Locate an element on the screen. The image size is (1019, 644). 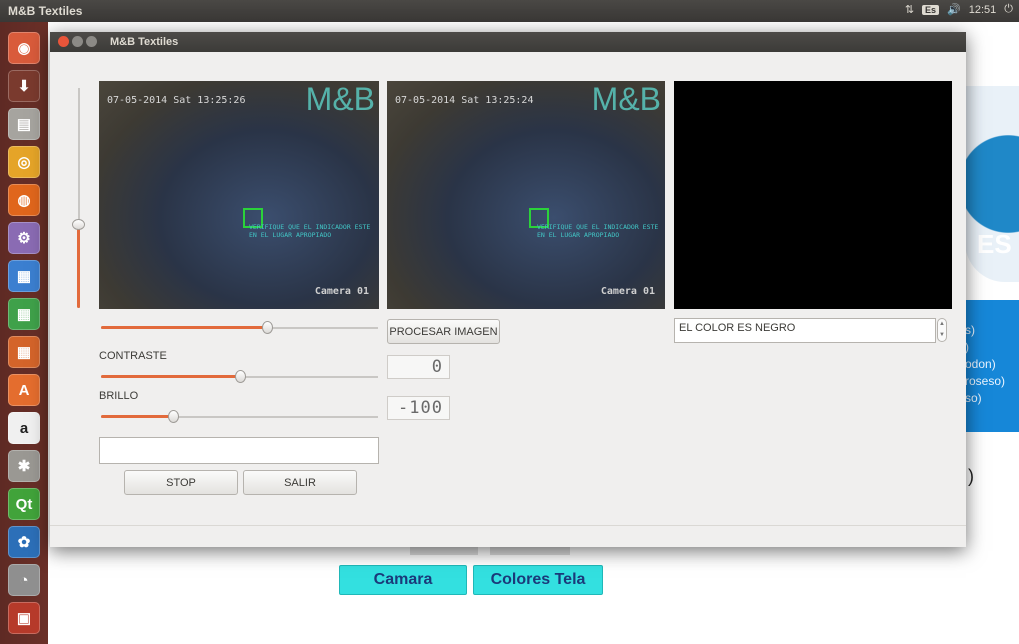
top-slider is located at coordinates (239, 328).